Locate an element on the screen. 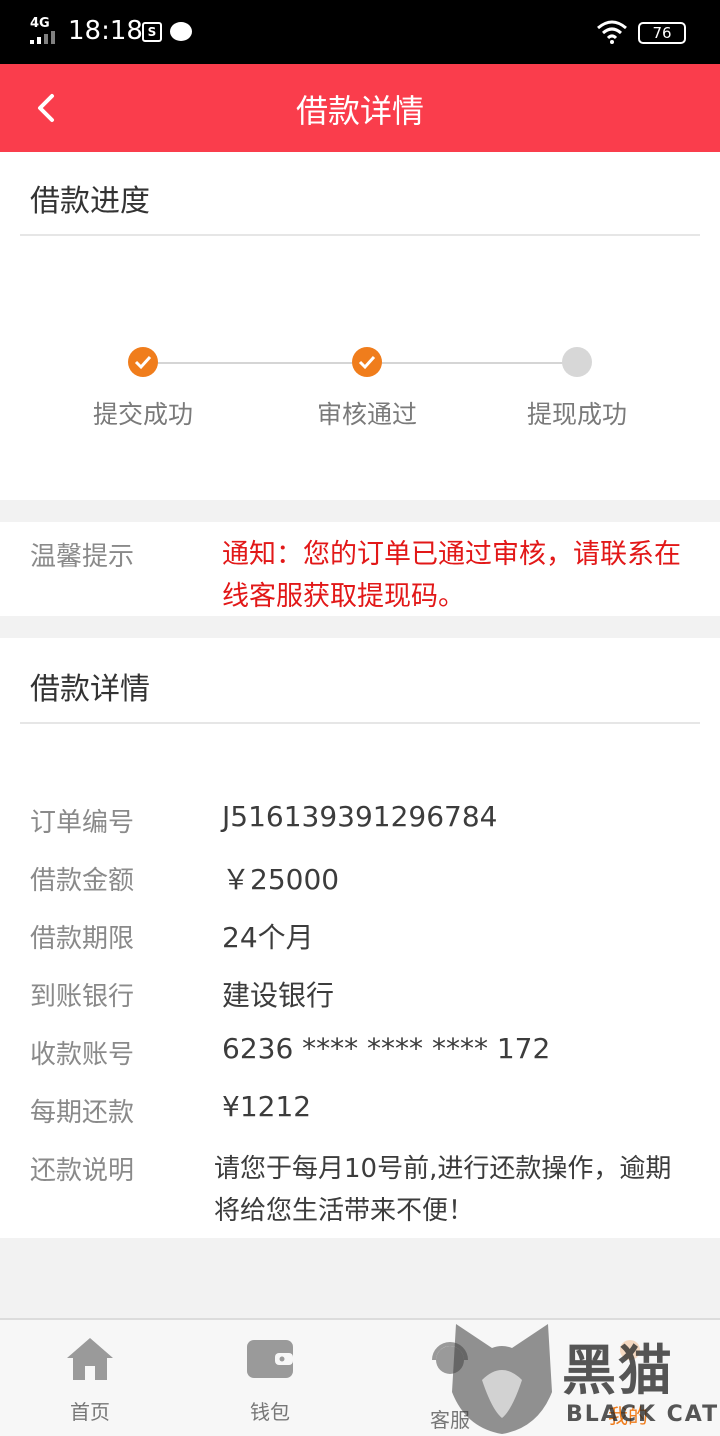  loan-amount-value: ￥25000 is located at coordinates (281, 879).